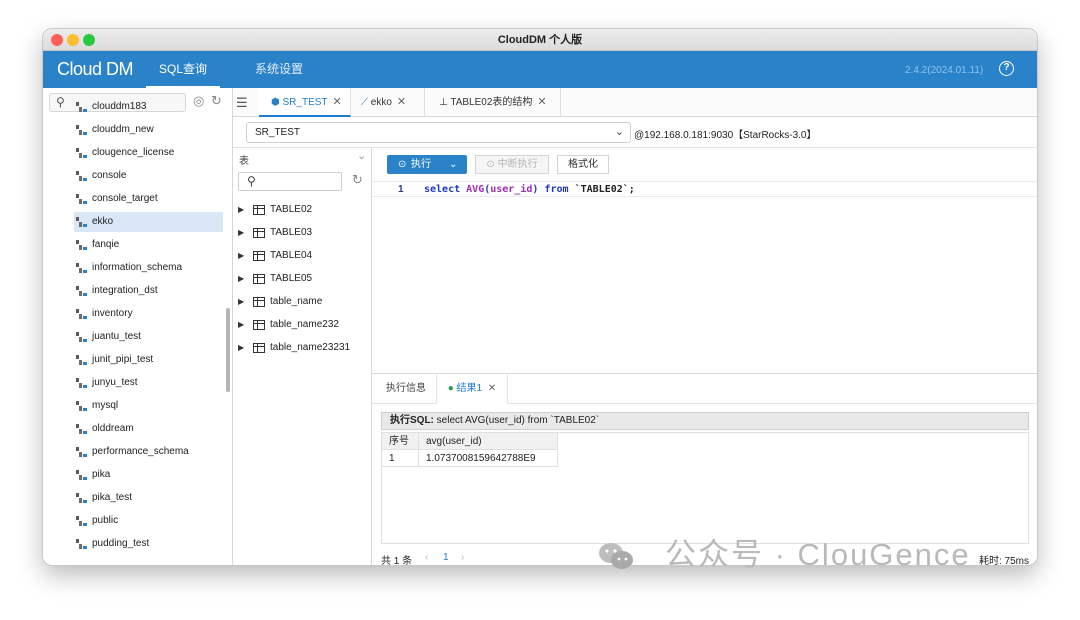 The width and height of the screenshot is (1080, 620). I want to click on sidebar-item-junyu_test: junyu_test, so click(148, 383).